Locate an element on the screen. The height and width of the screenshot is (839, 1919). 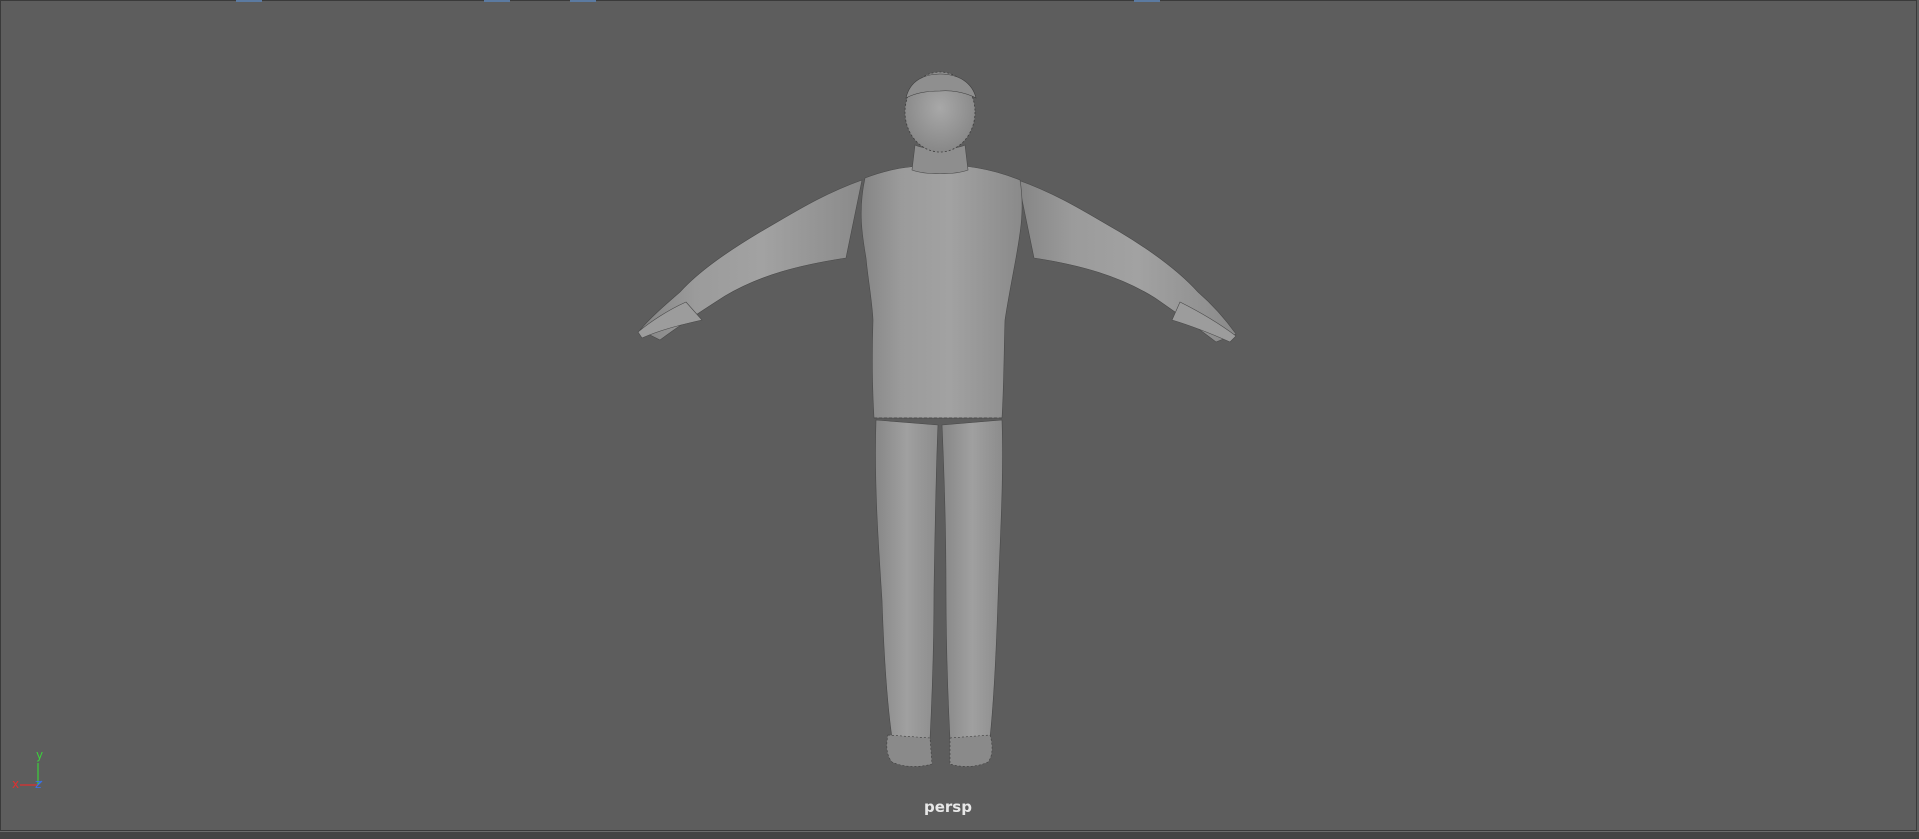
x-axis-label: x is located at coordinates (15, 784).